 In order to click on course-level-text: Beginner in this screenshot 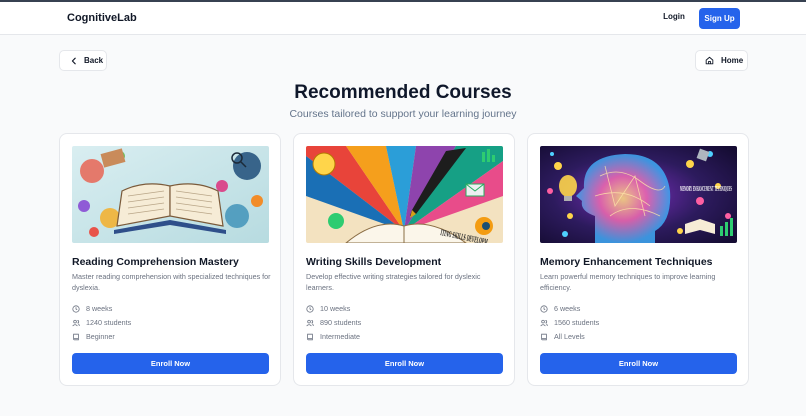, I will do `click(100, 336)`.